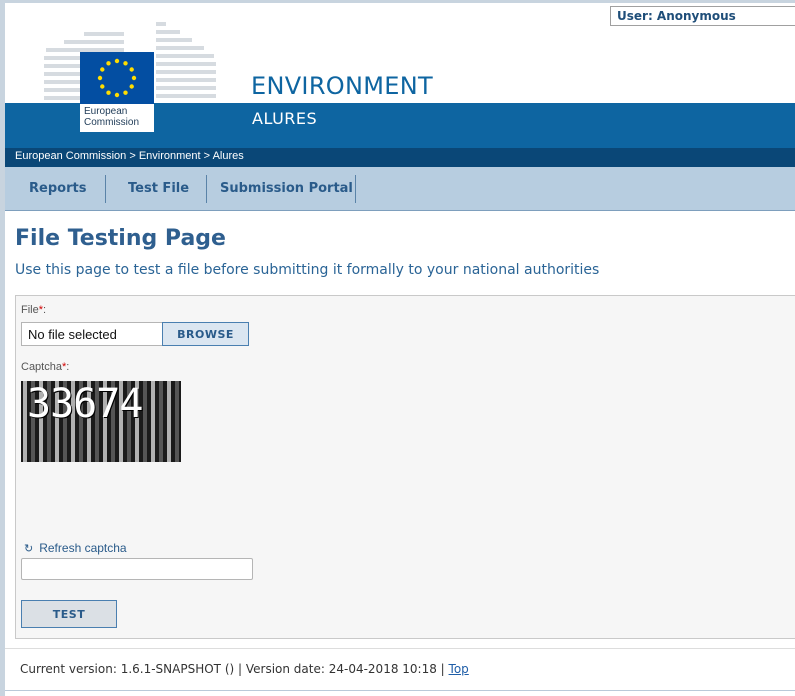 The height and width of the screenshot is (696, 795). I want to click on european-commission-logo: European Commission, so click(117, 92).